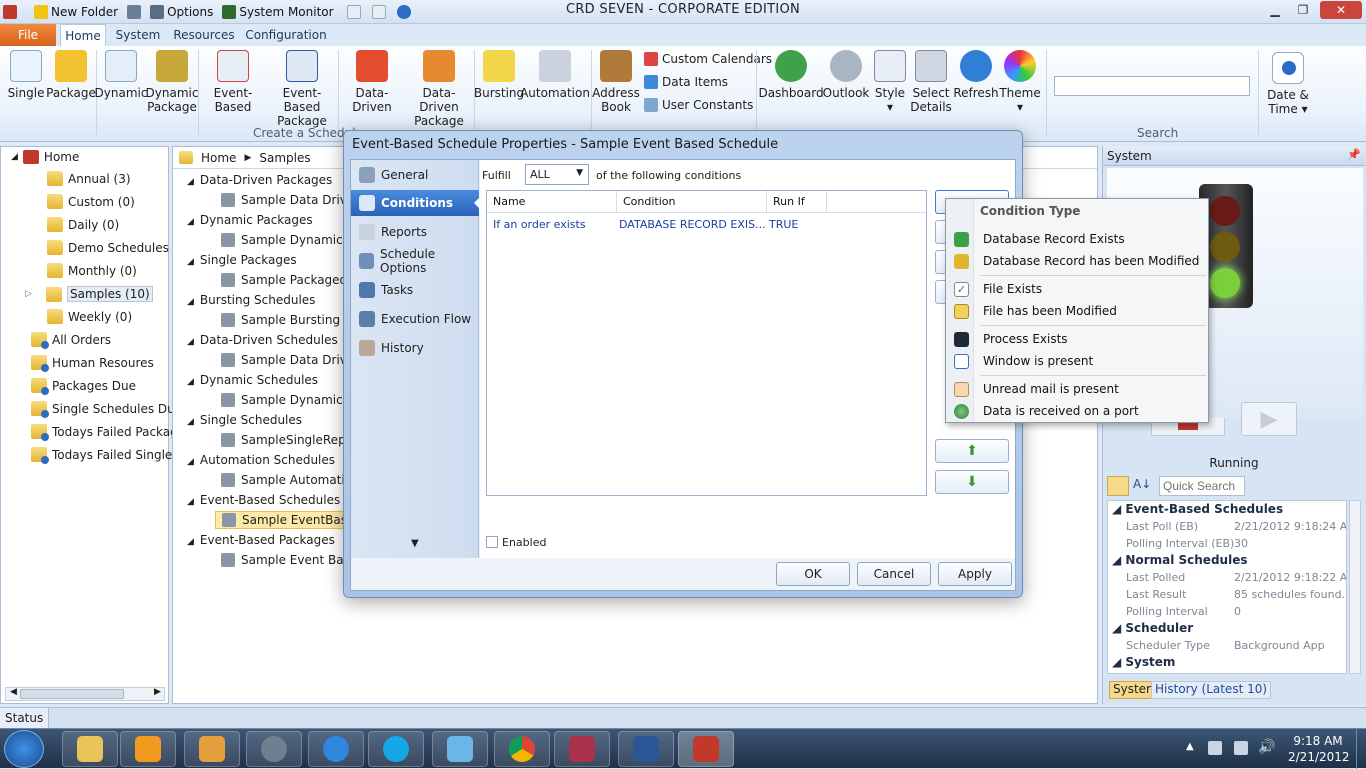 The height and width of the screenshot is (769, 1366). I want to click on menu-item-unread-mail: Unread mail is present, so click(1078, 389).